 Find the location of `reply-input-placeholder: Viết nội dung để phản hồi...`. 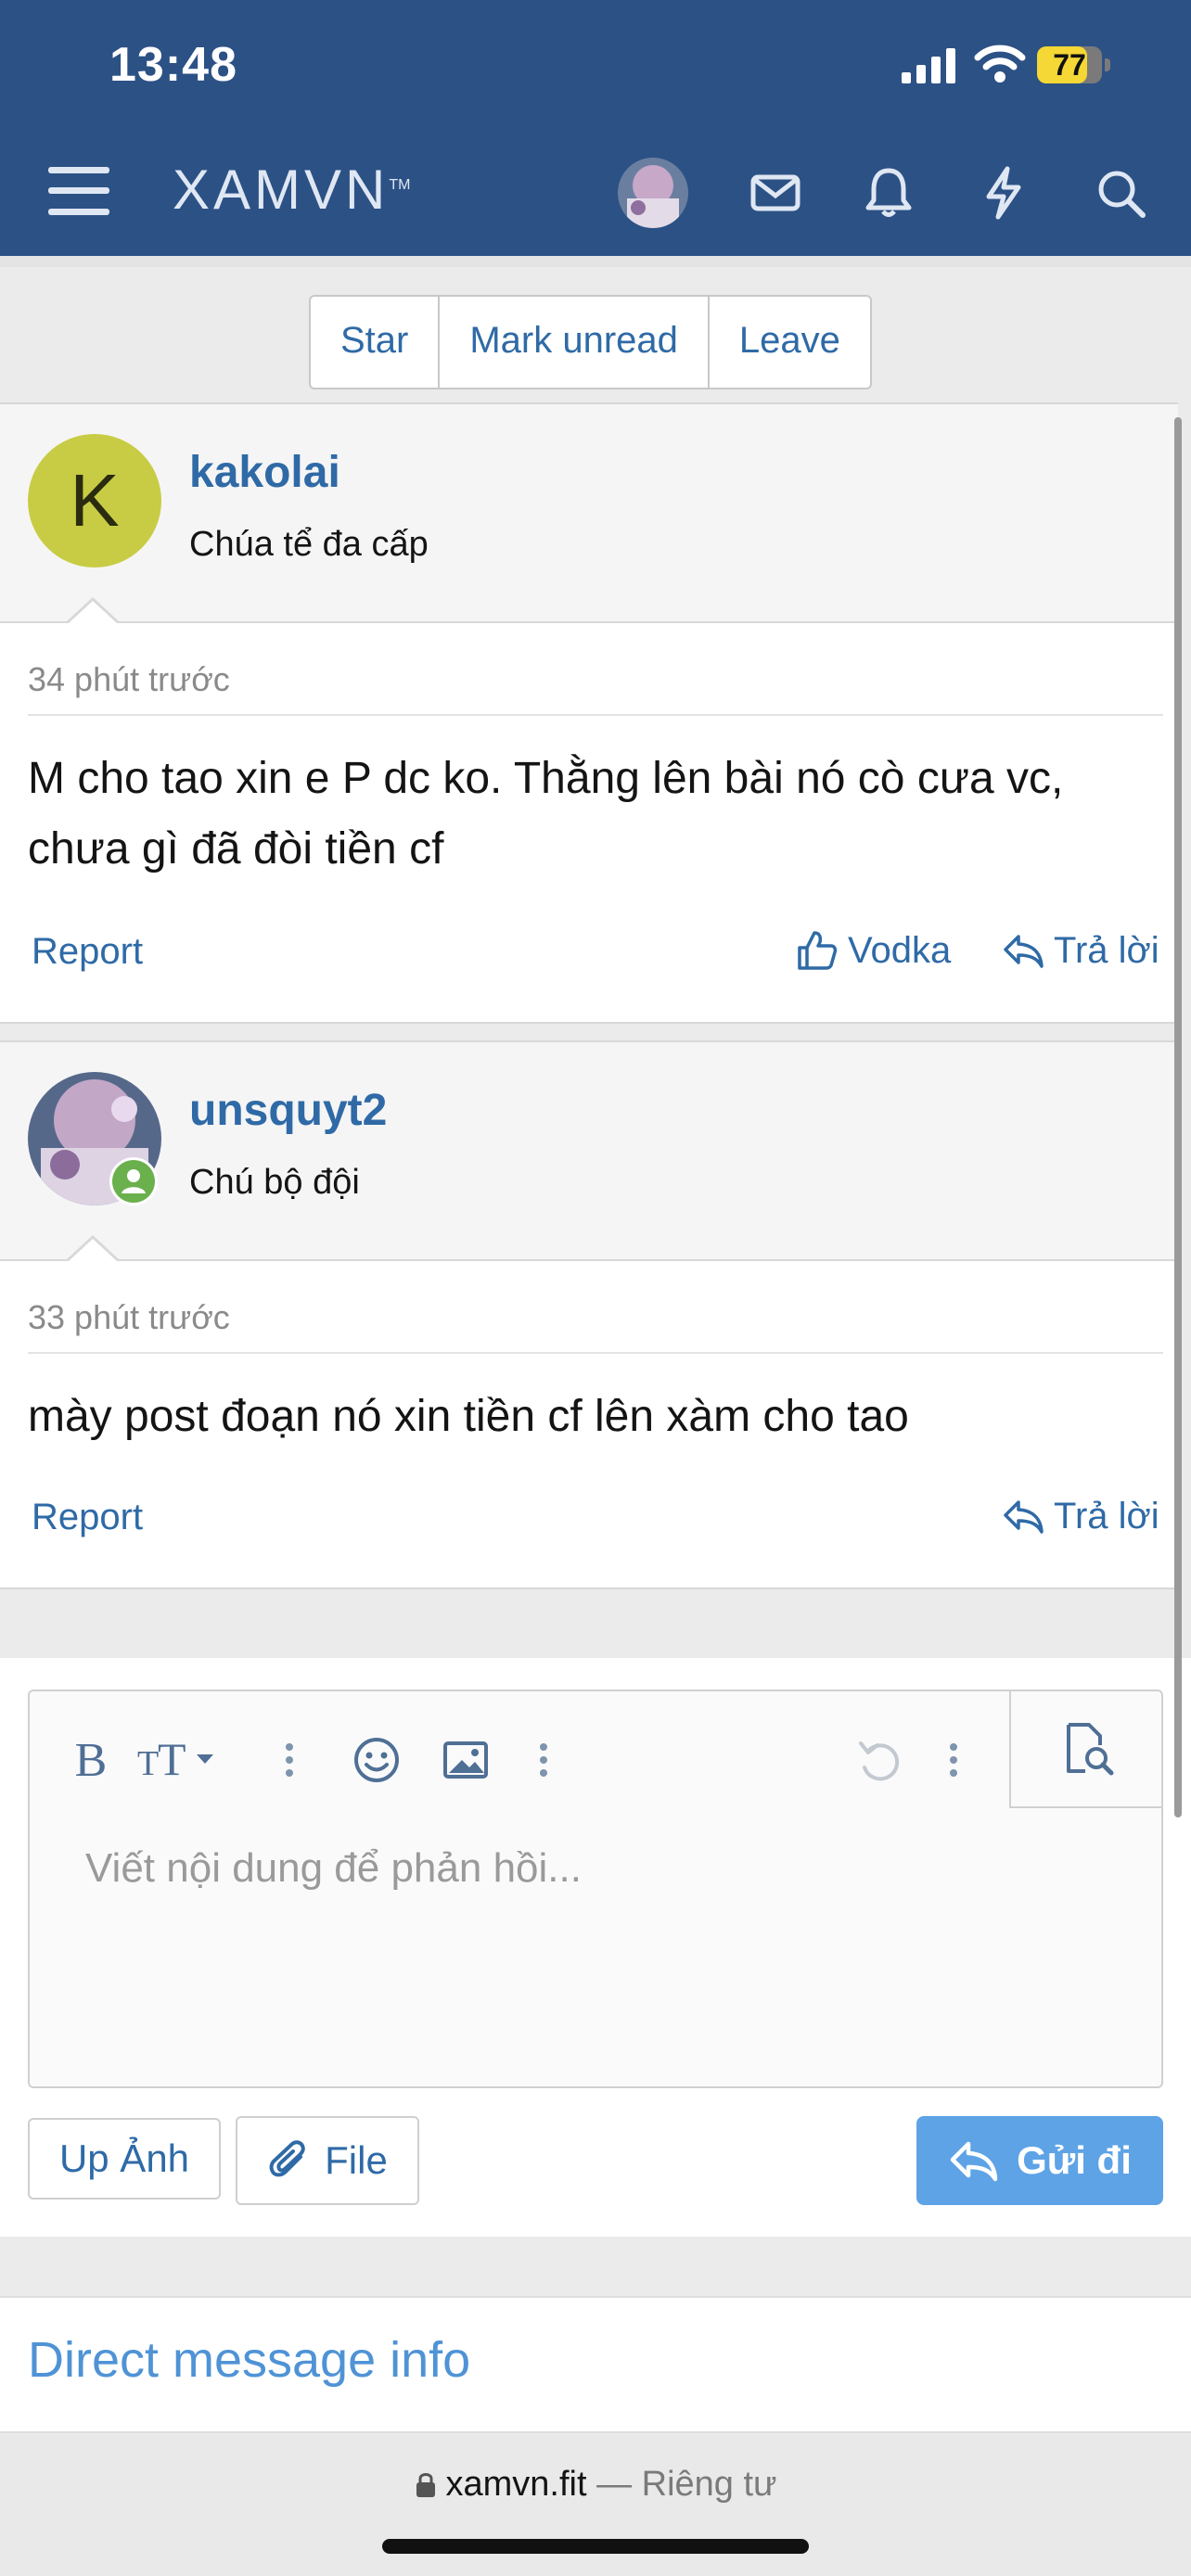

reply-input-placeholder: Viết nội dung để phản hồi... is located at coordinates (334, 1868).